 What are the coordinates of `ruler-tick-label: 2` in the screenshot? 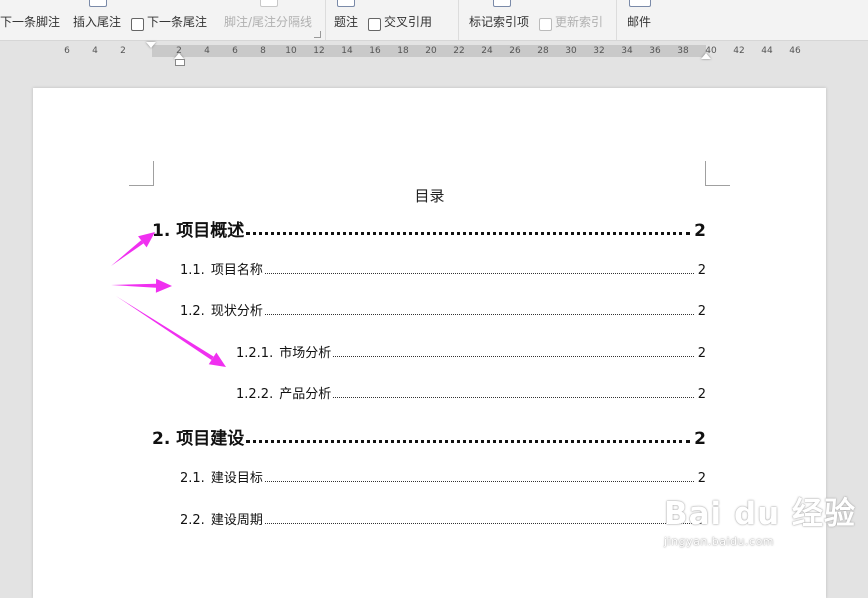 It's located at (123, 51).